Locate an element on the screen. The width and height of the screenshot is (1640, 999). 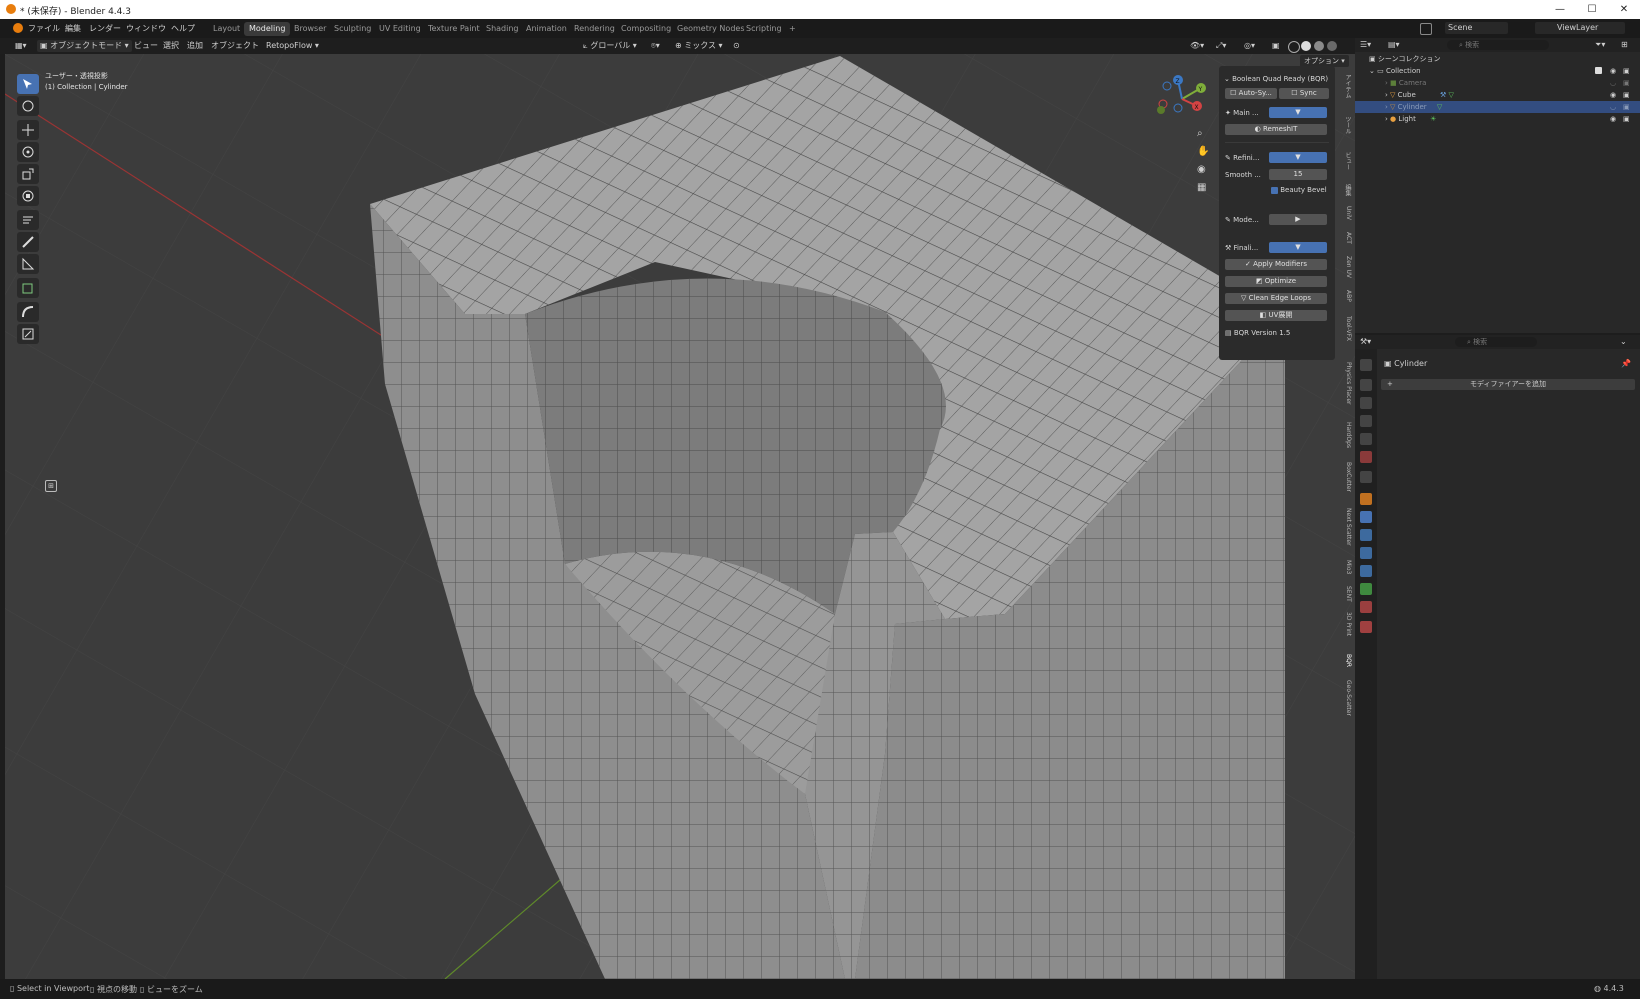
sidetab-view: ビュー is located at coordinates (1344, 161).